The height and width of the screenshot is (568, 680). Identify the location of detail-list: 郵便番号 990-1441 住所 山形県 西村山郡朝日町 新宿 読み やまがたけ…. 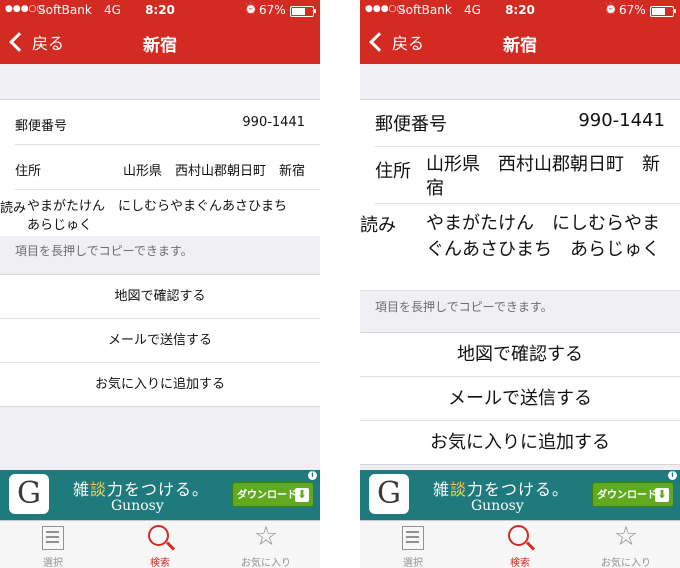
(160, 168).